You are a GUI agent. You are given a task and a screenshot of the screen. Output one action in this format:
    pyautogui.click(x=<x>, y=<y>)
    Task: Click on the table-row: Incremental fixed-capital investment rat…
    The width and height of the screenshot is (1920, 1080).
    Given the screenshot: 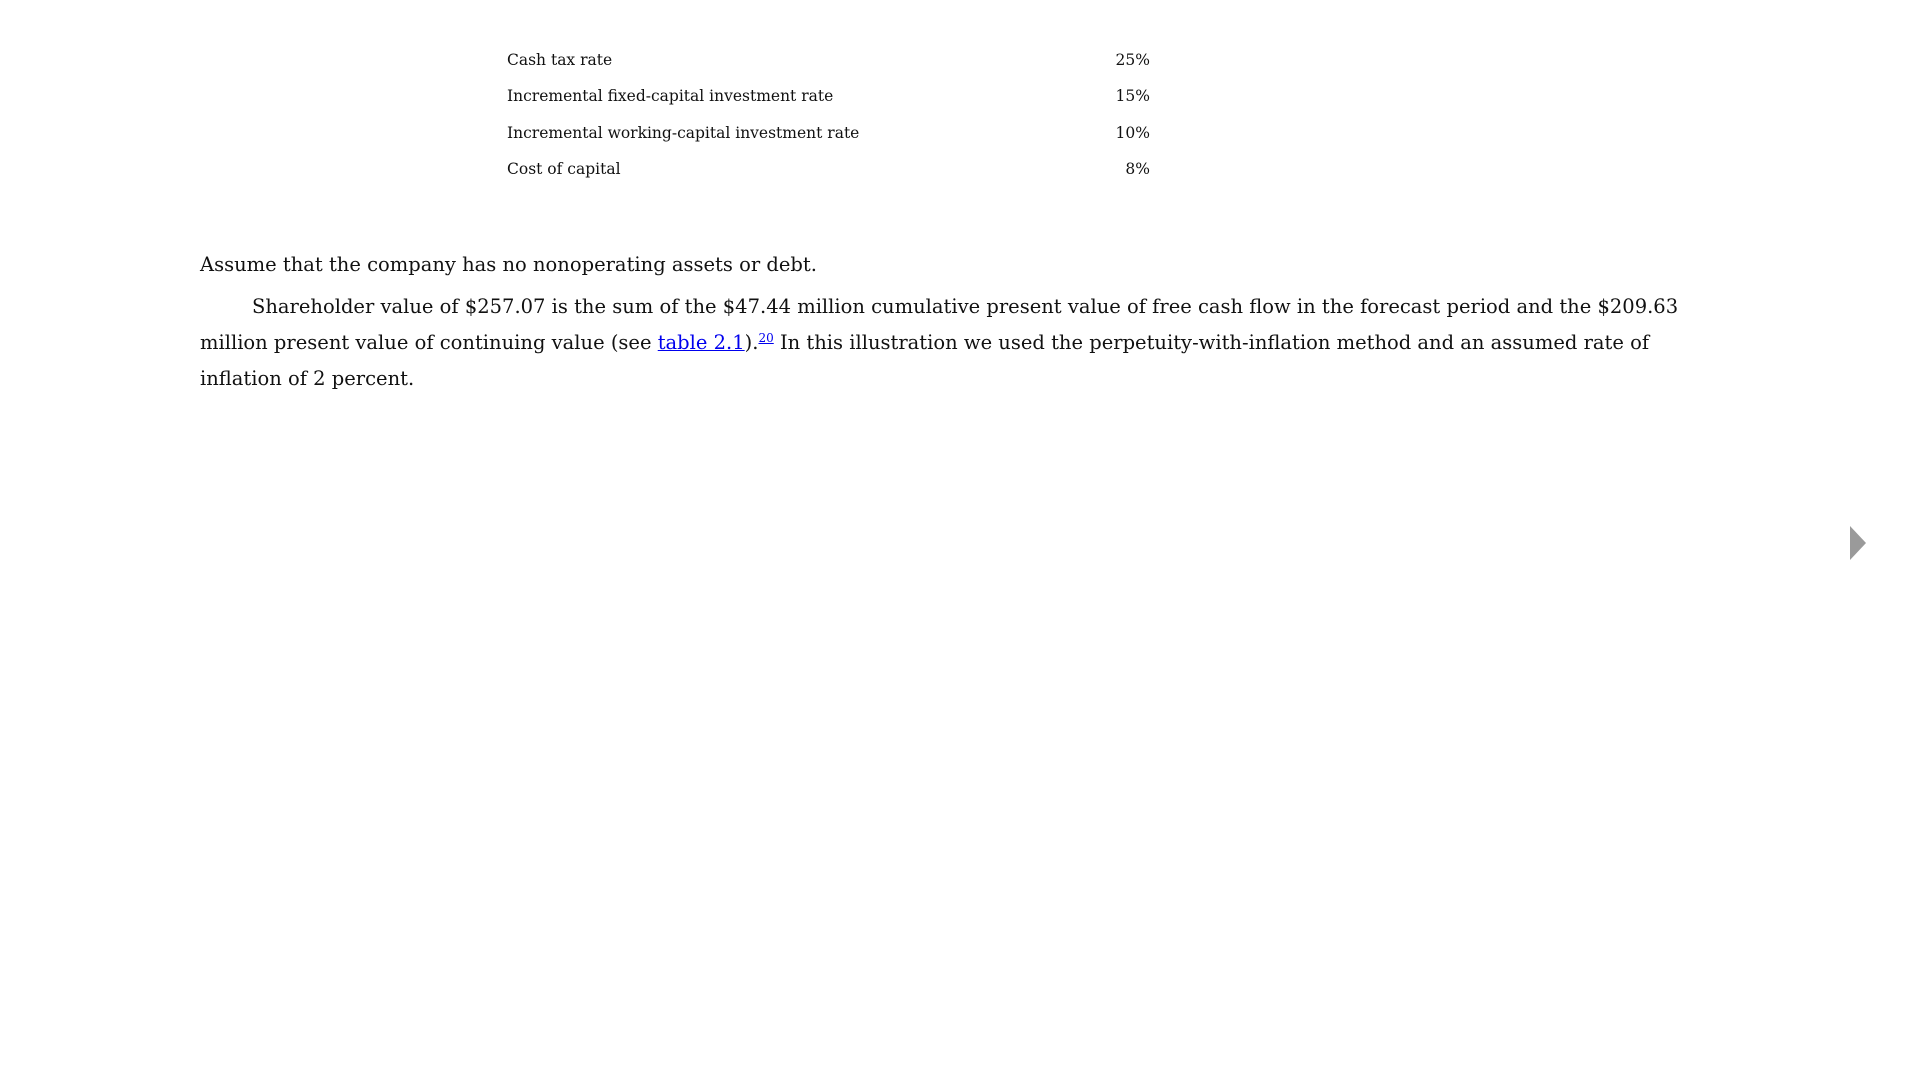 What is the action you would take?
    pyautogui.click(x=829, y=96)
    